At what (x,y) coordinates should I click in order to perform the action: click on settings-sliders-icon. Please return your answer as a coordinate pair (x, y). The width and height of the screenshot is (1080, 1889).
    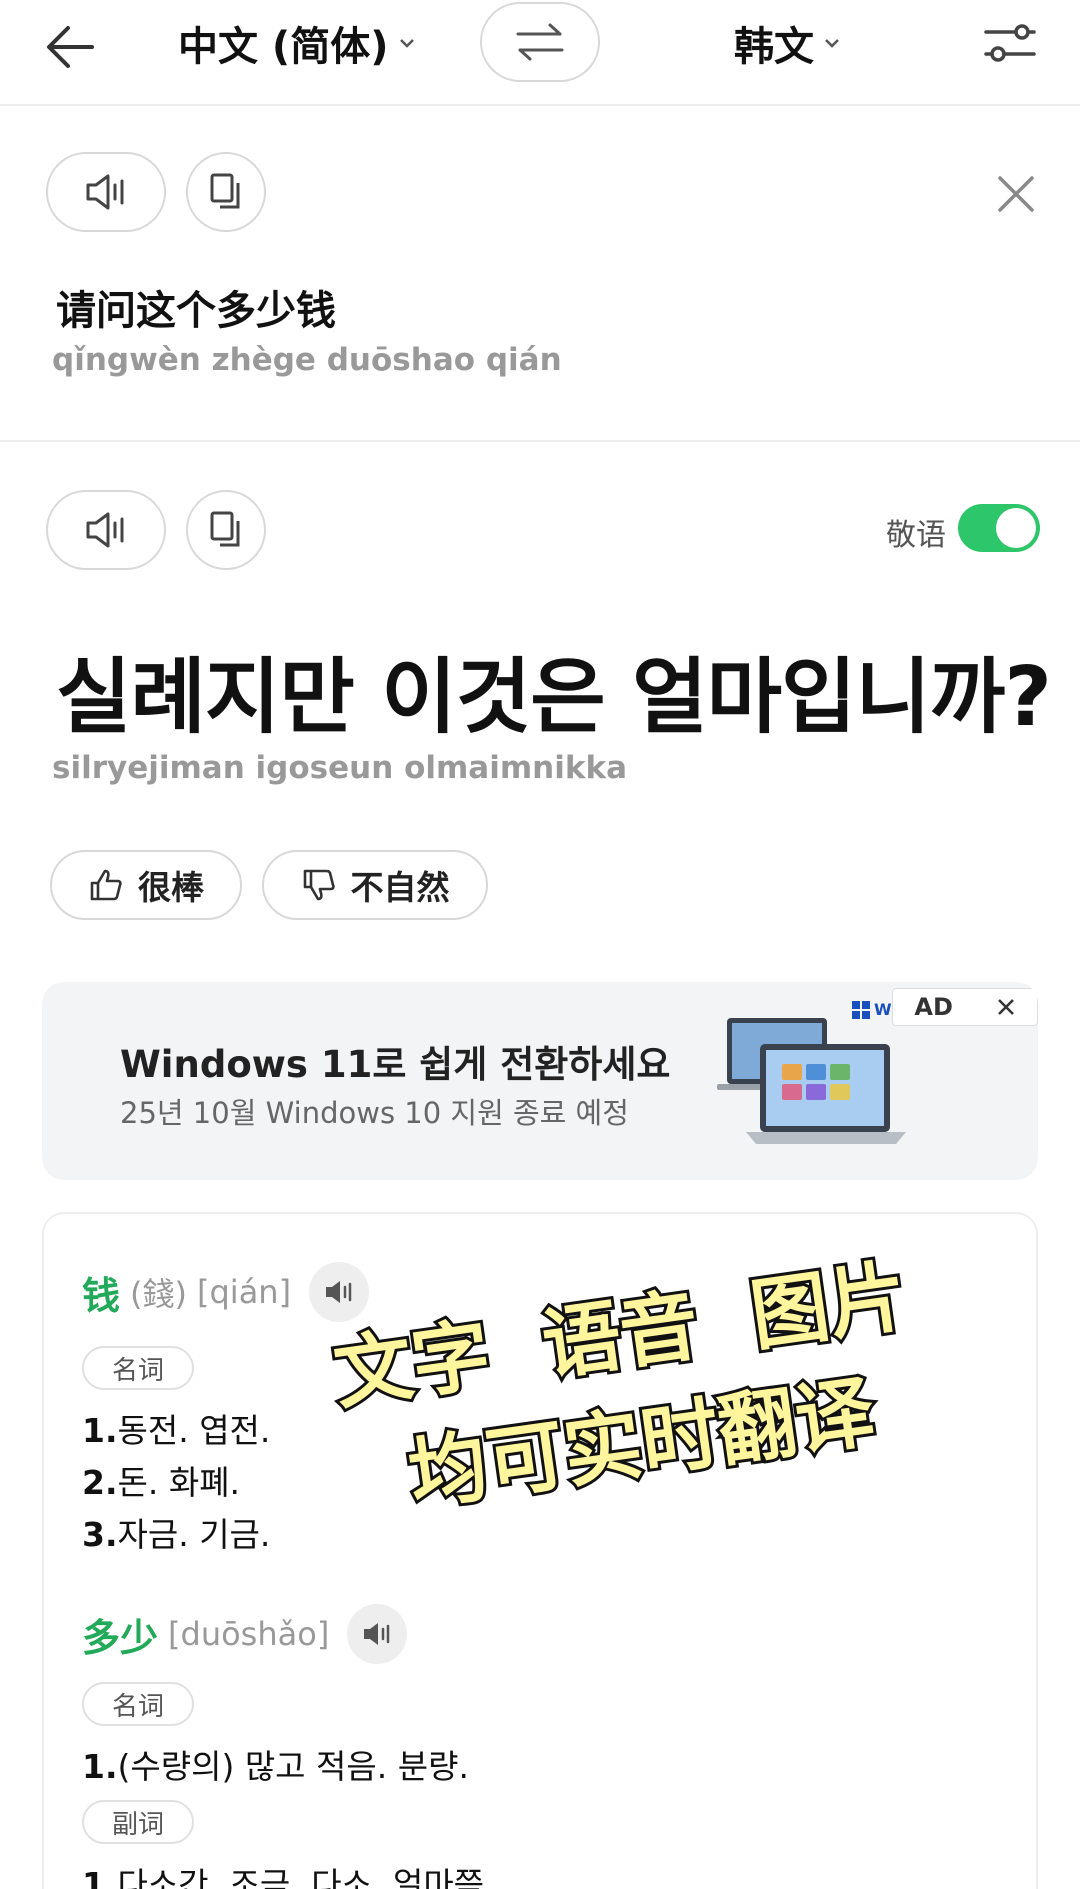
    Looking at the image, I should click on (1010, 43).